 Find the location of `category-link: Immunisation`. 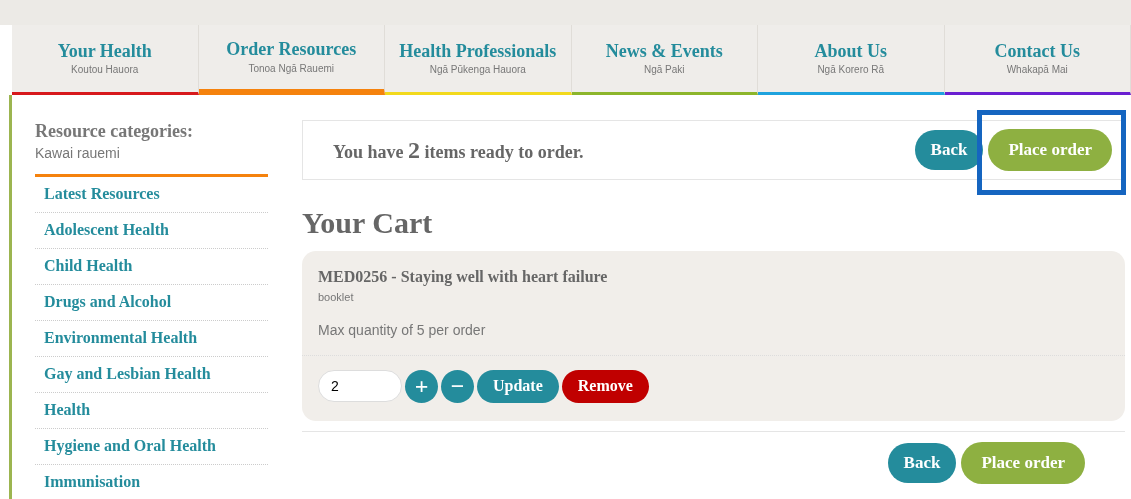

category-link: Immunisation is located at coordinates (92, 482).